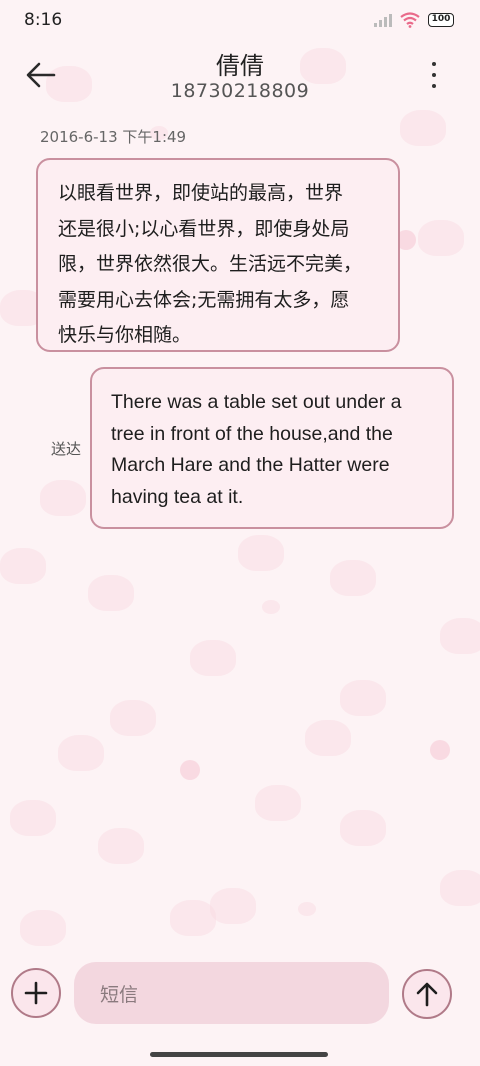 This screenshot has width=480, height=1066. Describe the element at coordinates (201, 193) in the screenshot. I see `message-line: 以眼看世界，即使站的最高，世界` at that location.